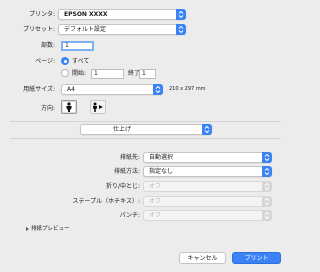 Image resolution: width=320 pixels, height=272 pixels. Describe the element at coordinates (47, 108) in the screenshot. I see `orientation-label: 方向:` at that location.